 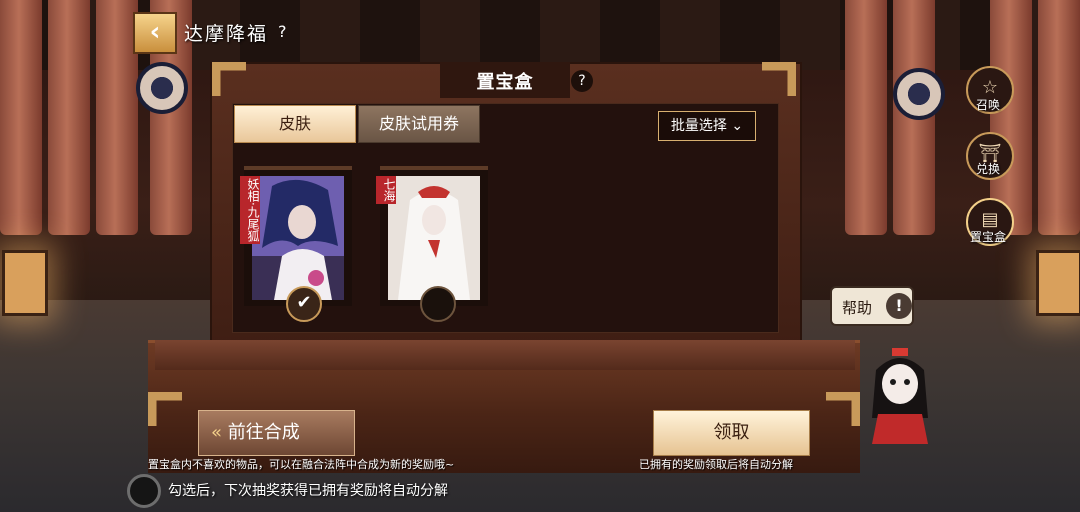 I want to click on auto-decompose-label: 勾选后，下次抽奖获得已拥有奖励将自动分解, so click(x=308, y=491).